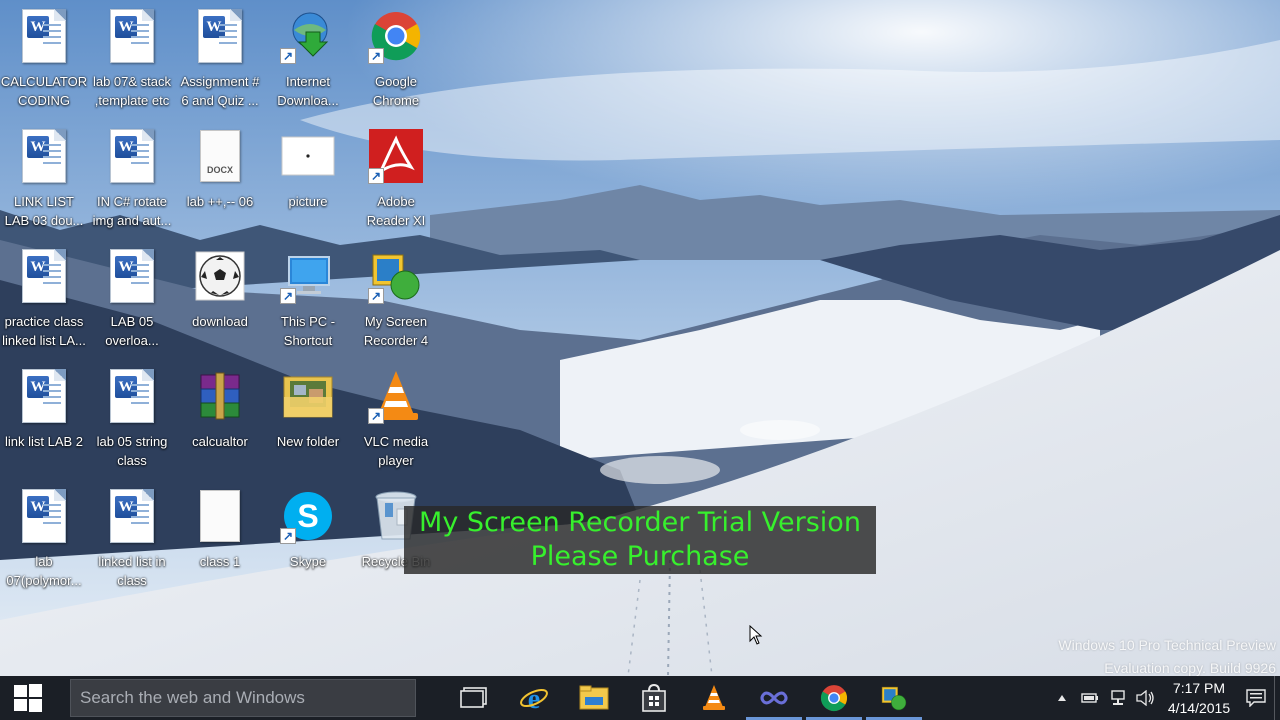 The width and height of the screenshot is (1280, 720). Describe the element at coordinates (44, 64) in the screenshot. I see `desktop-icon-calculator-coding: W CALCULATOR CODING` at that location.